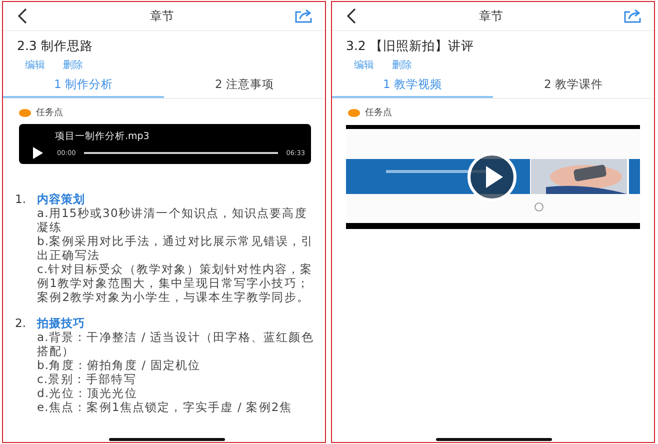 The image size is (658, 444). Describe the element at coordinates (119, 365) in the screenshot. I see `list-item: b.角度：俯拍角度 / 固定机位` at that location.